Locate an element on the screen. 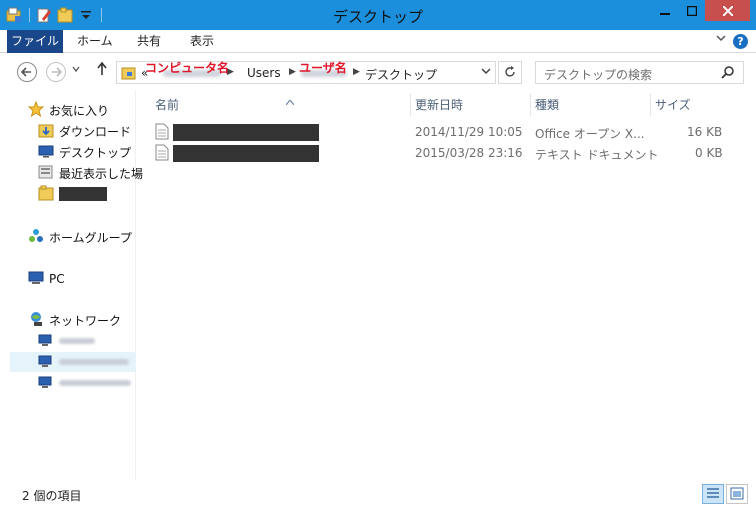 The image size is (756, 513). file-row: 2015/03/28 23:16 テキスト ドキュメント 0 KB is located at coordinates (451, 153).